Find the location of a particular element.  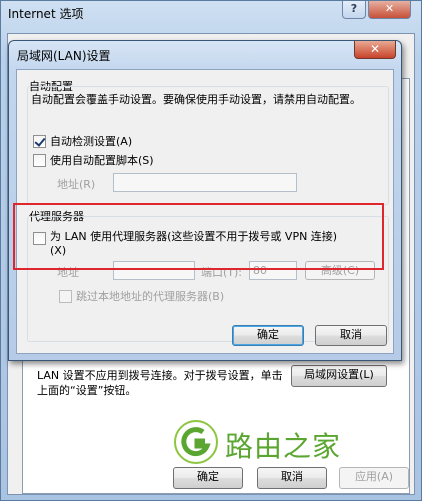

window-close-button: ✕ is located at coordinates (389, 10).